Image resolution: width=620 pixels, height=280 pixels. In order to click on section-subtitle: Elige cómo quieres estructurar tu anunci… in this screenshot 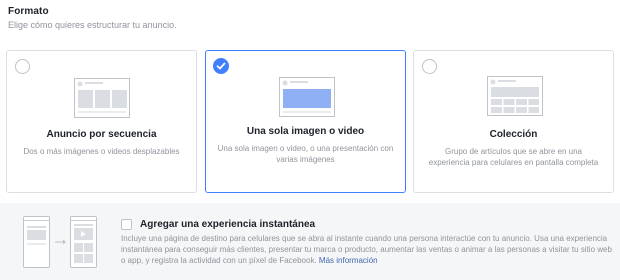, I will do `click(92, 25)`.